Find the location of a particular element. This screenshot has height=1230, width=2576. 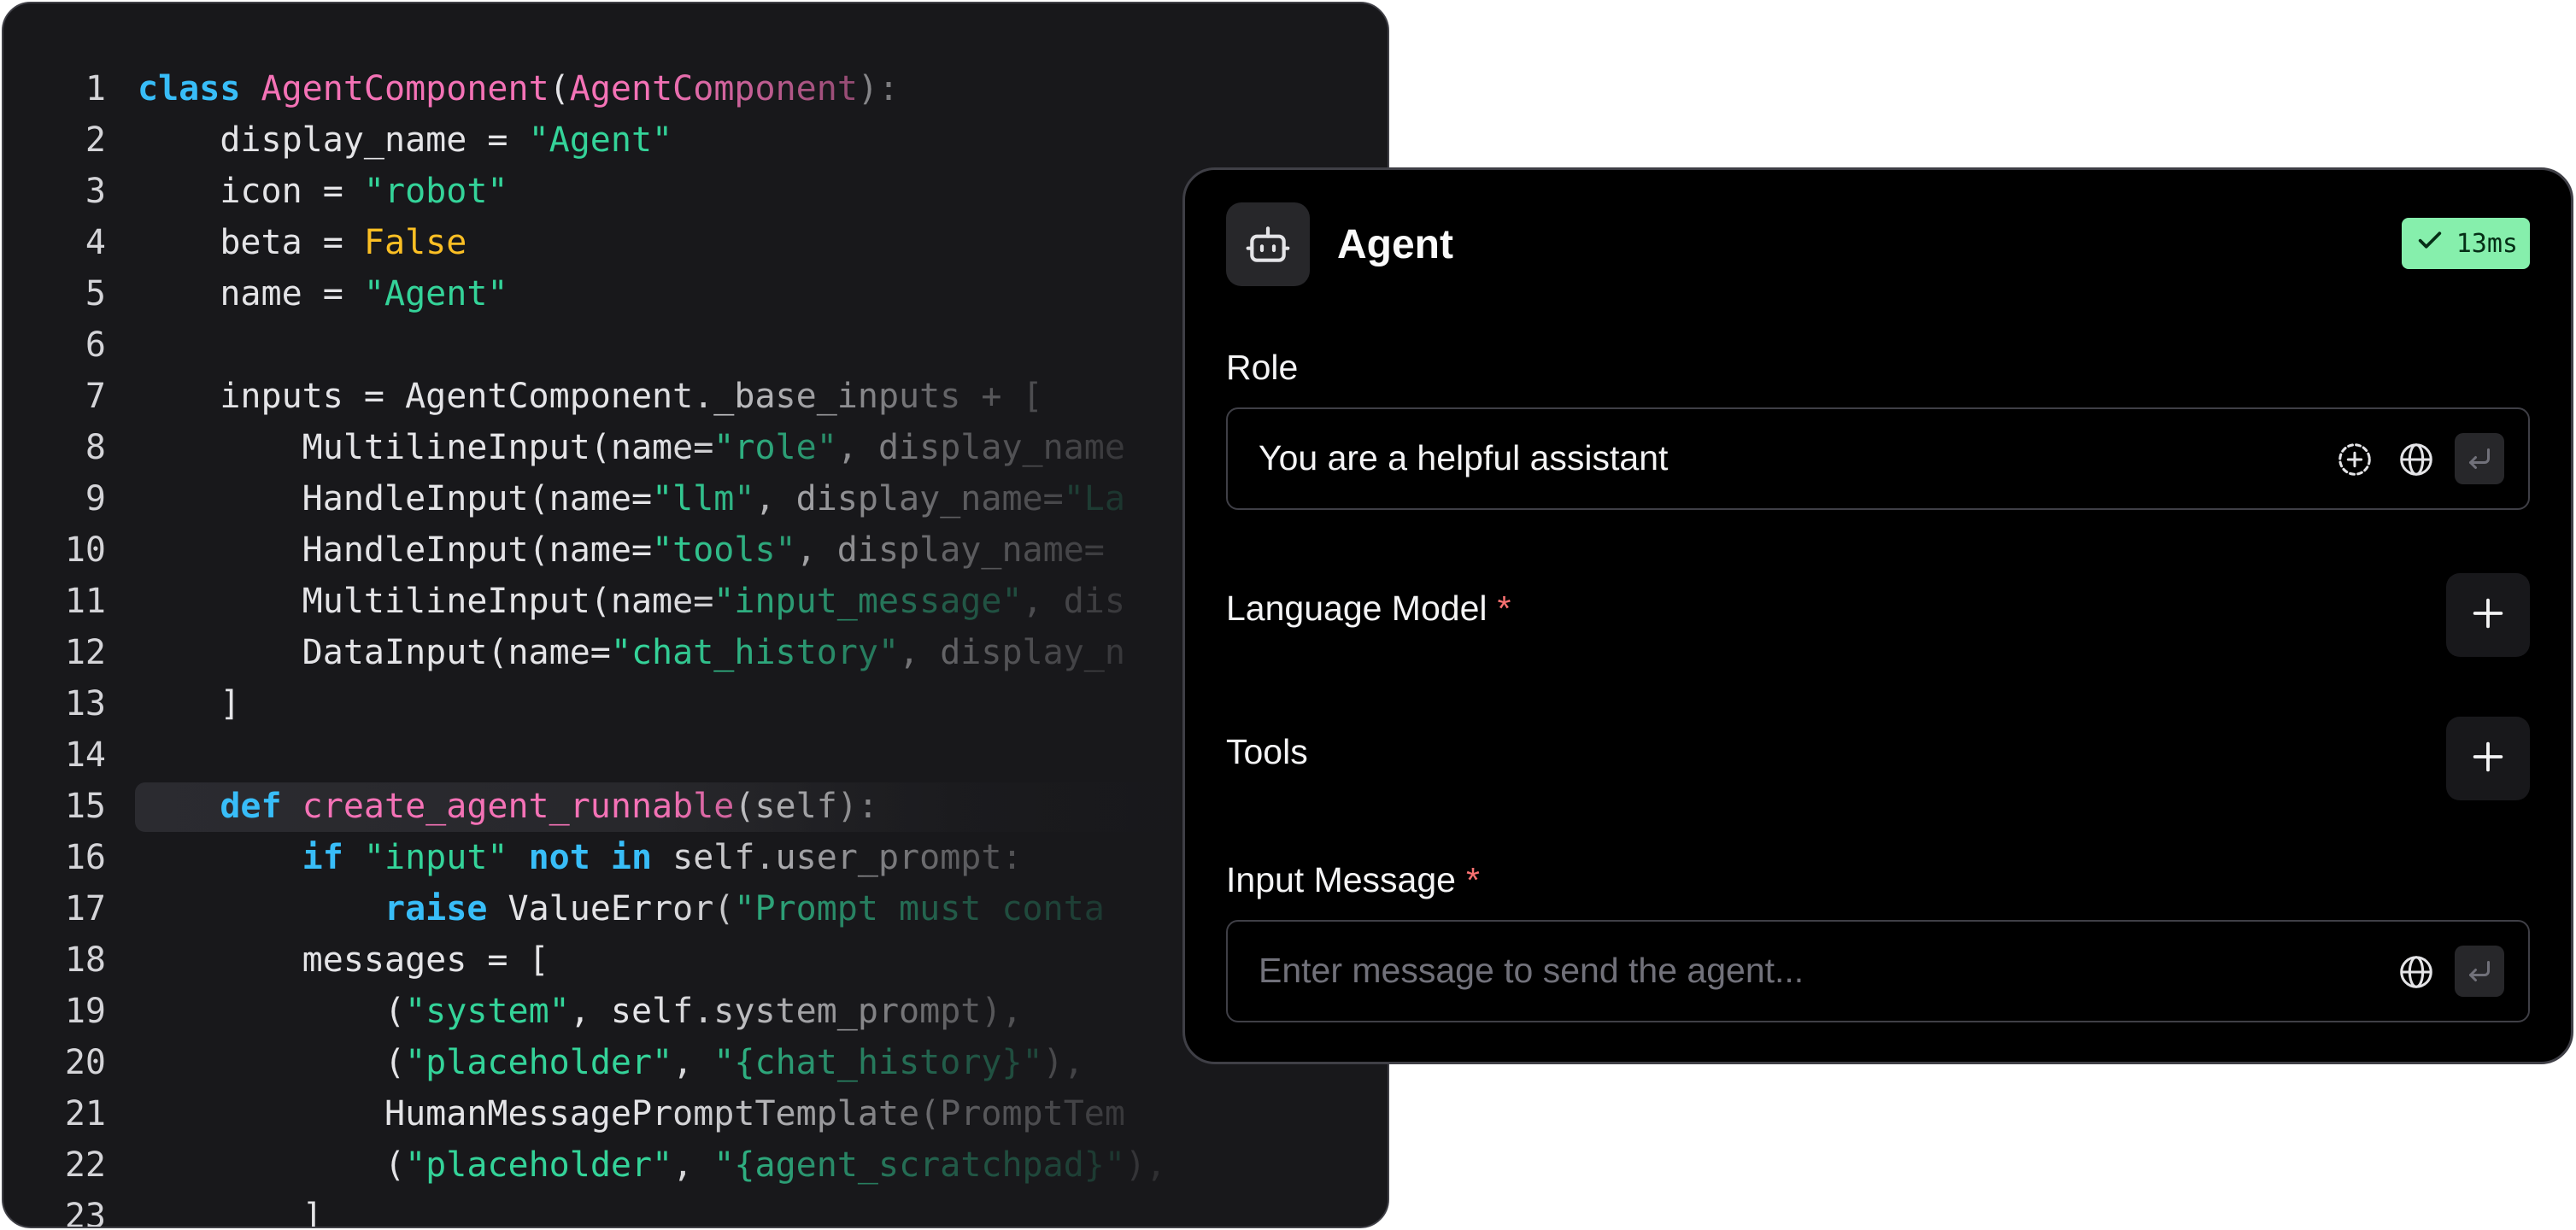

add-tools-button is located at coordinates (2488, 758).